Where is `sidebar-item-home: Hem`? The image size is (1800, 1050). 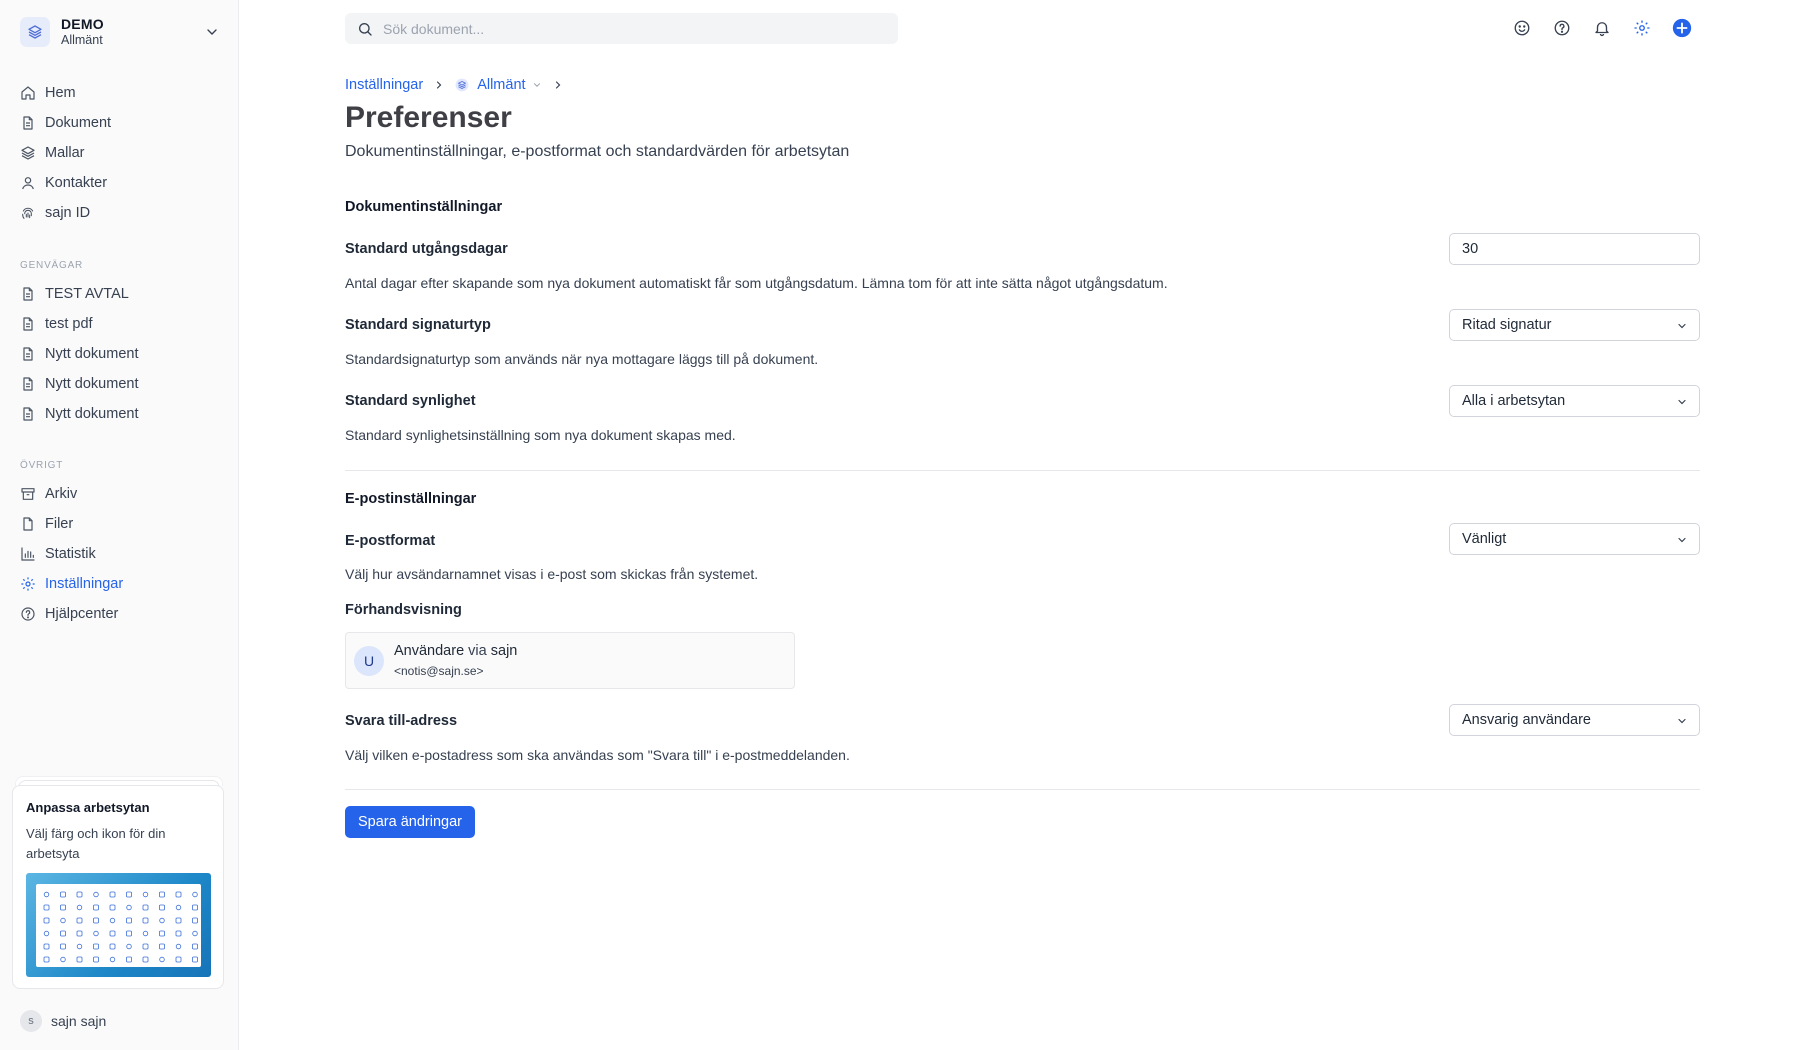 sidebar-item-home: Hem is located at coordinates (119, 93).